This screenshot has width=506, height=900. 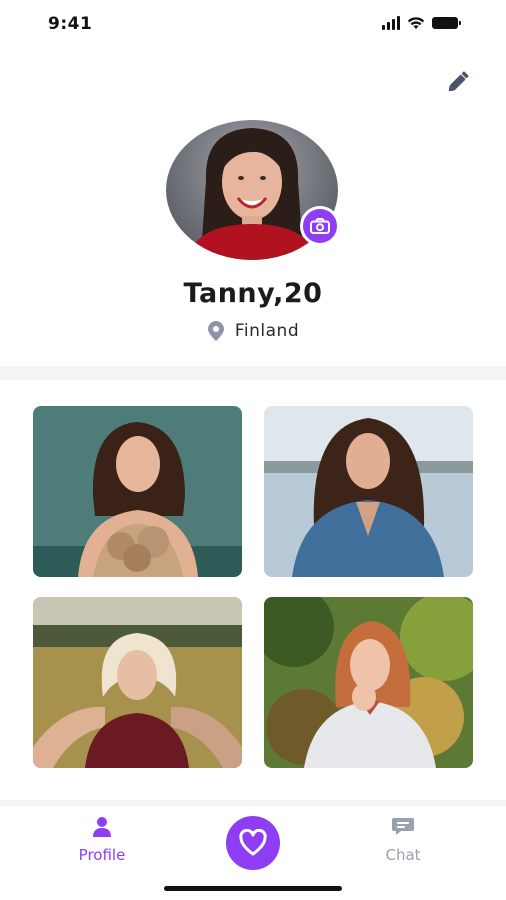 What do you see at coordinates (253, 293) in the screenshot?
I see `profile-name: Tanny,20` at bounding box center [253, 293].